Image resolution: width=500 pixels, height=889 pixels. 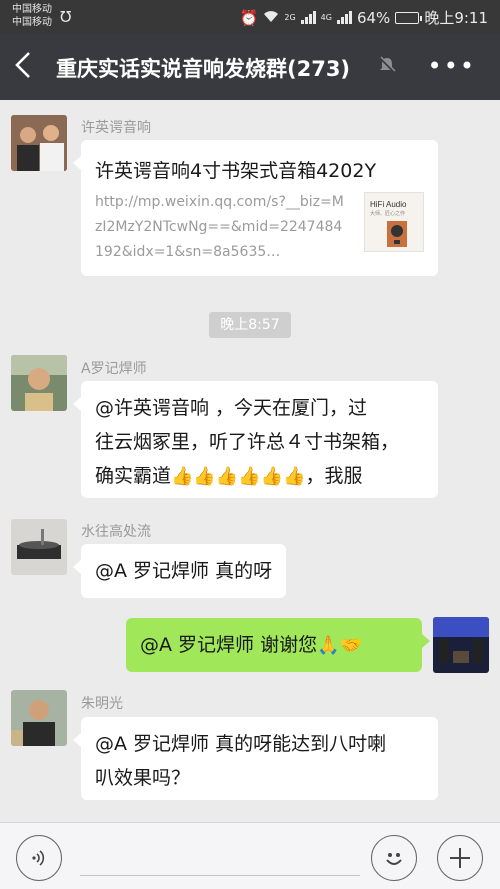 I want to click on handshake-icon: 🙏🤝, so click(x=339, y=645).